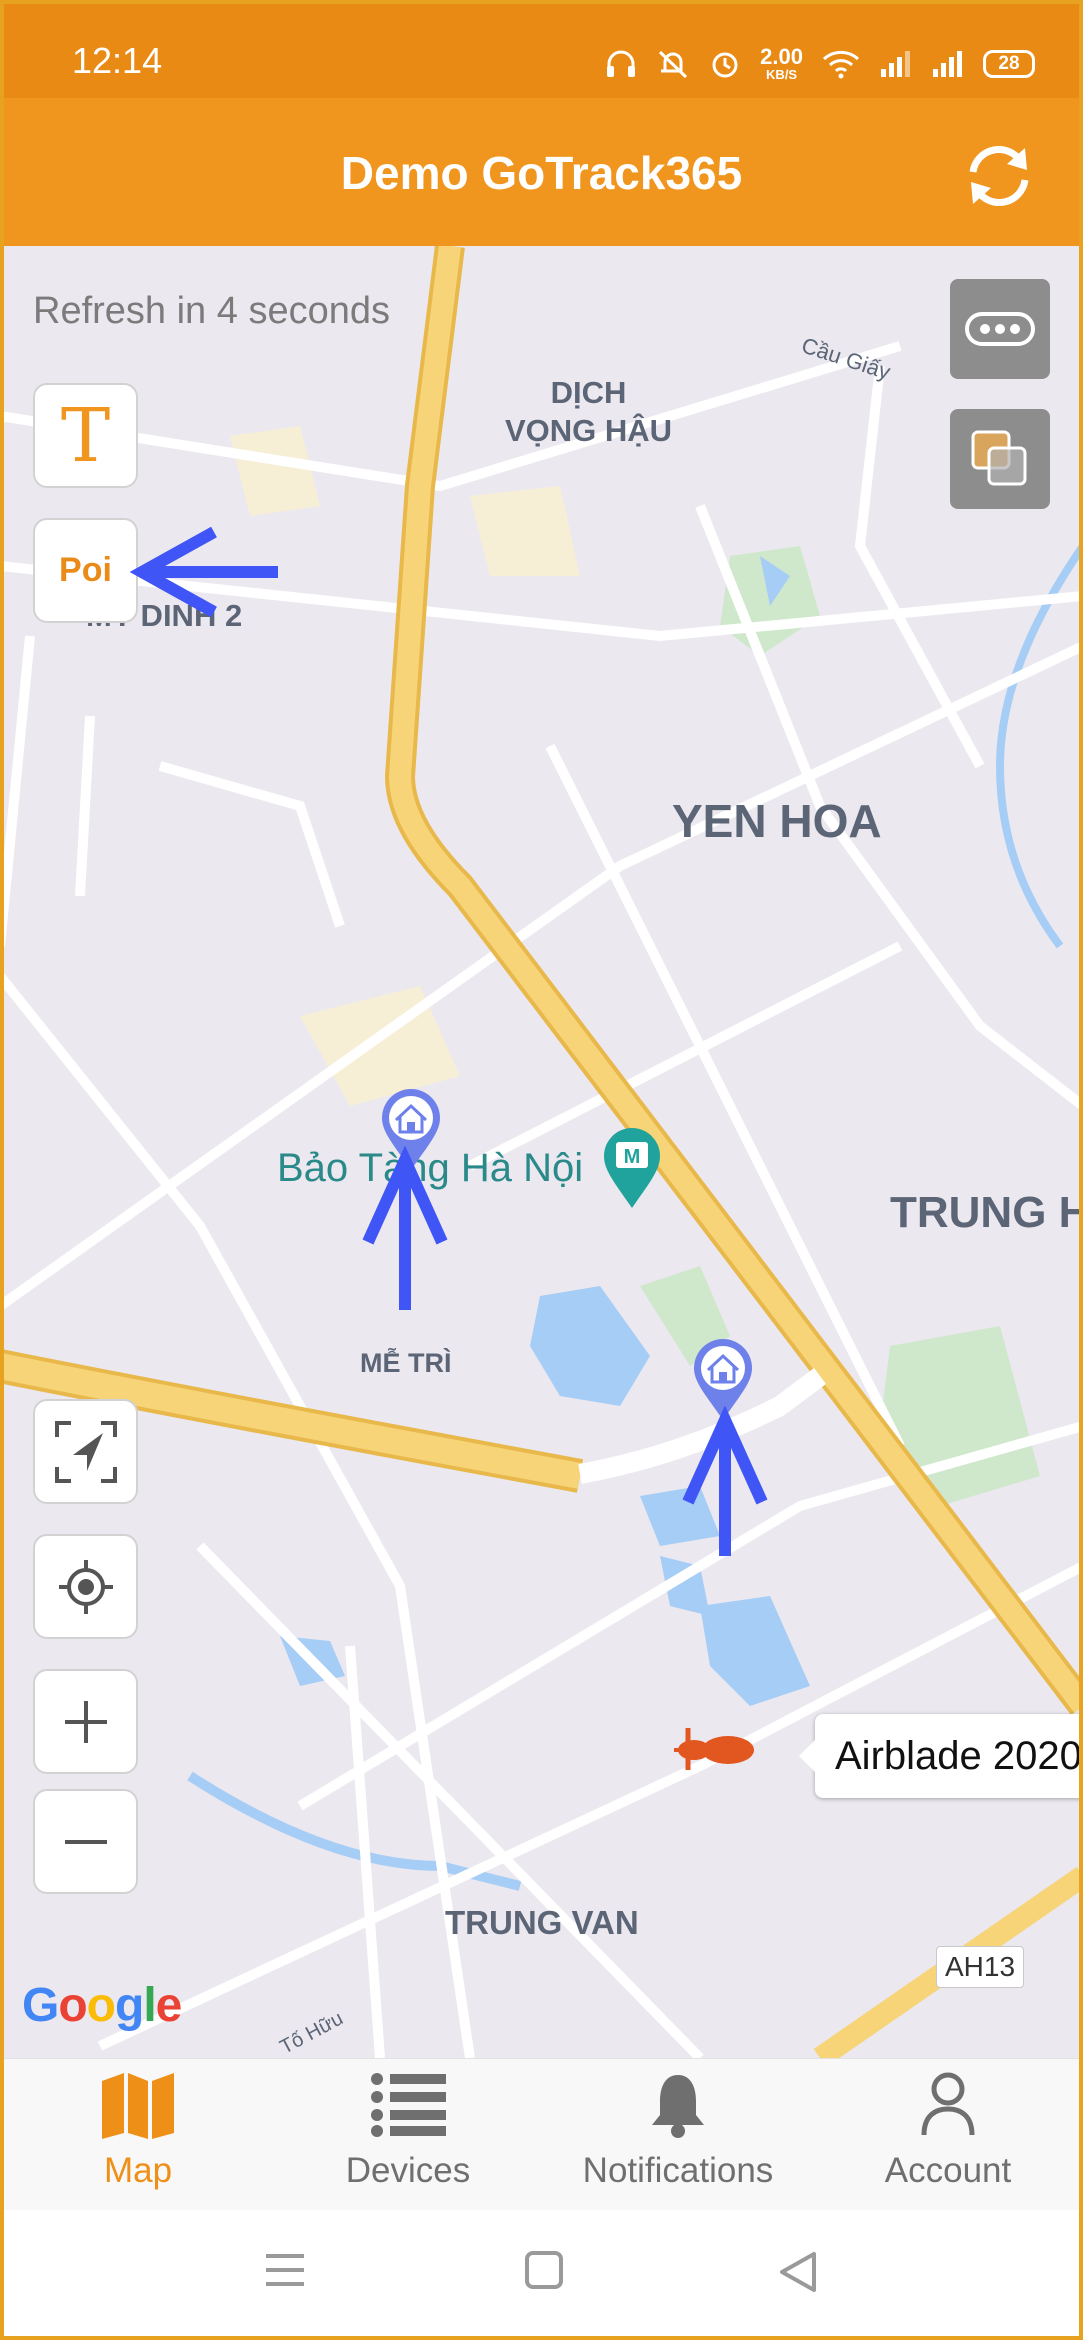 This screenshot has height=2340, width=1083. I want to click on more-button, so click(1000, 329).